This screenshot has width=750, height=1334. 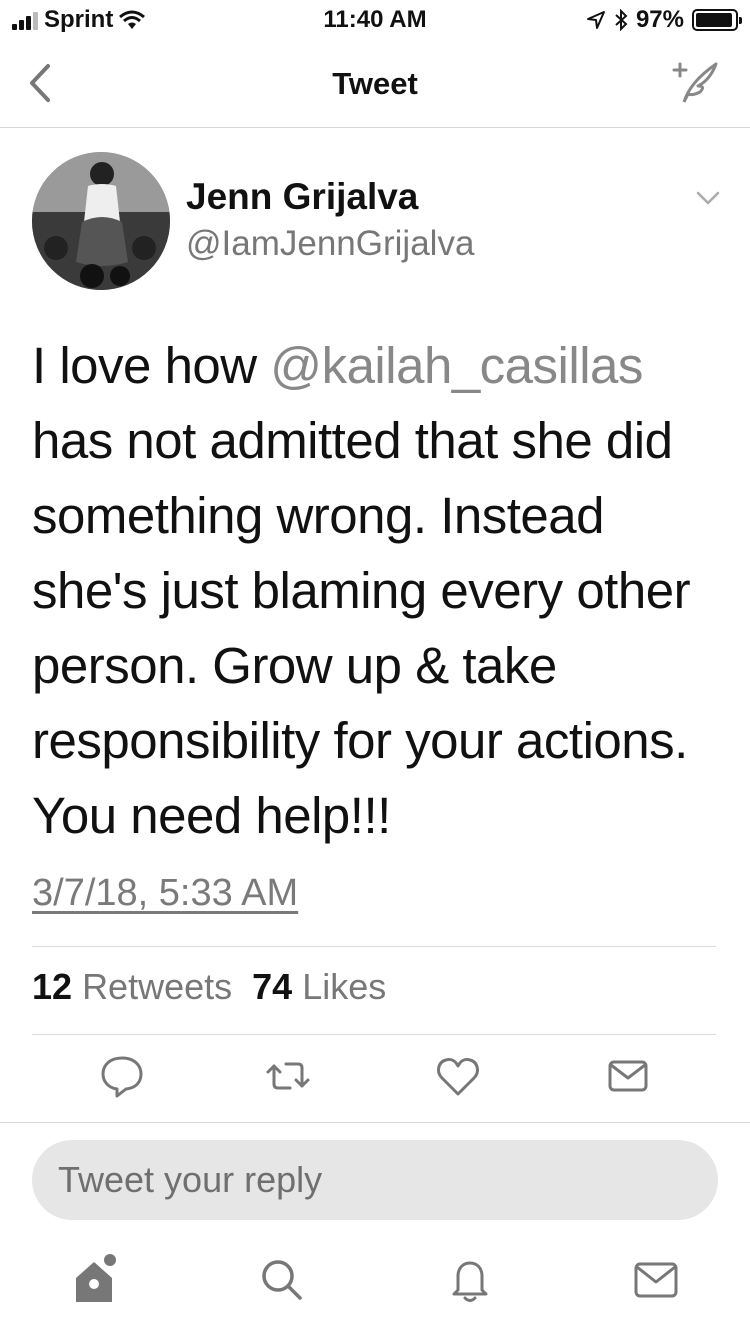 What do you see at coordinates (708, 198) in the screenshot?
I see `chevron-down-icon` at bounding box center [708, 198].